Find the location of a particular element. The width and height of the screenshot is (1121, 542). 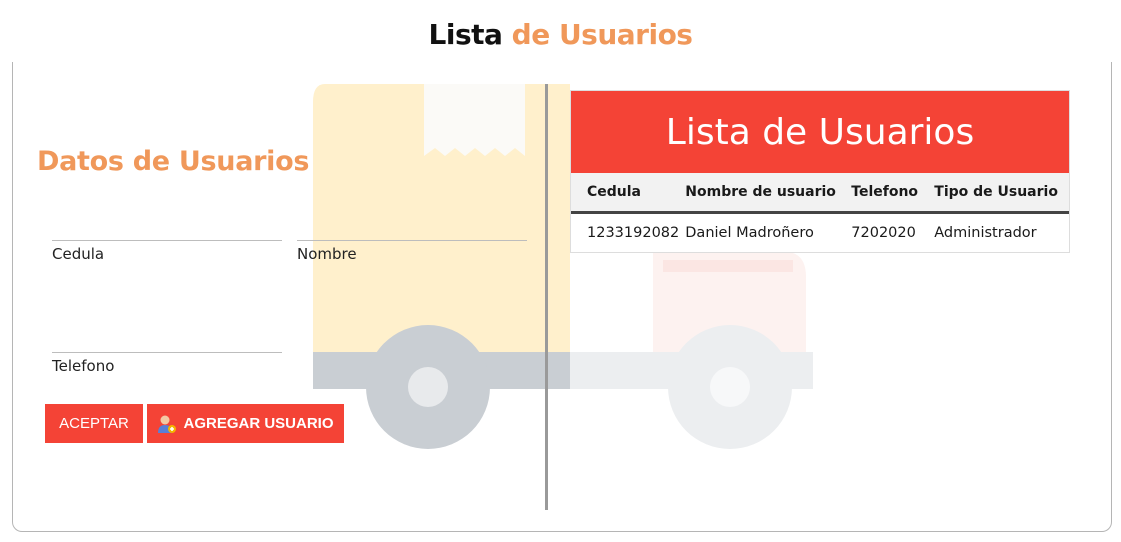

form-title: Datos de Usuarios is located at coordinates (173, 161).